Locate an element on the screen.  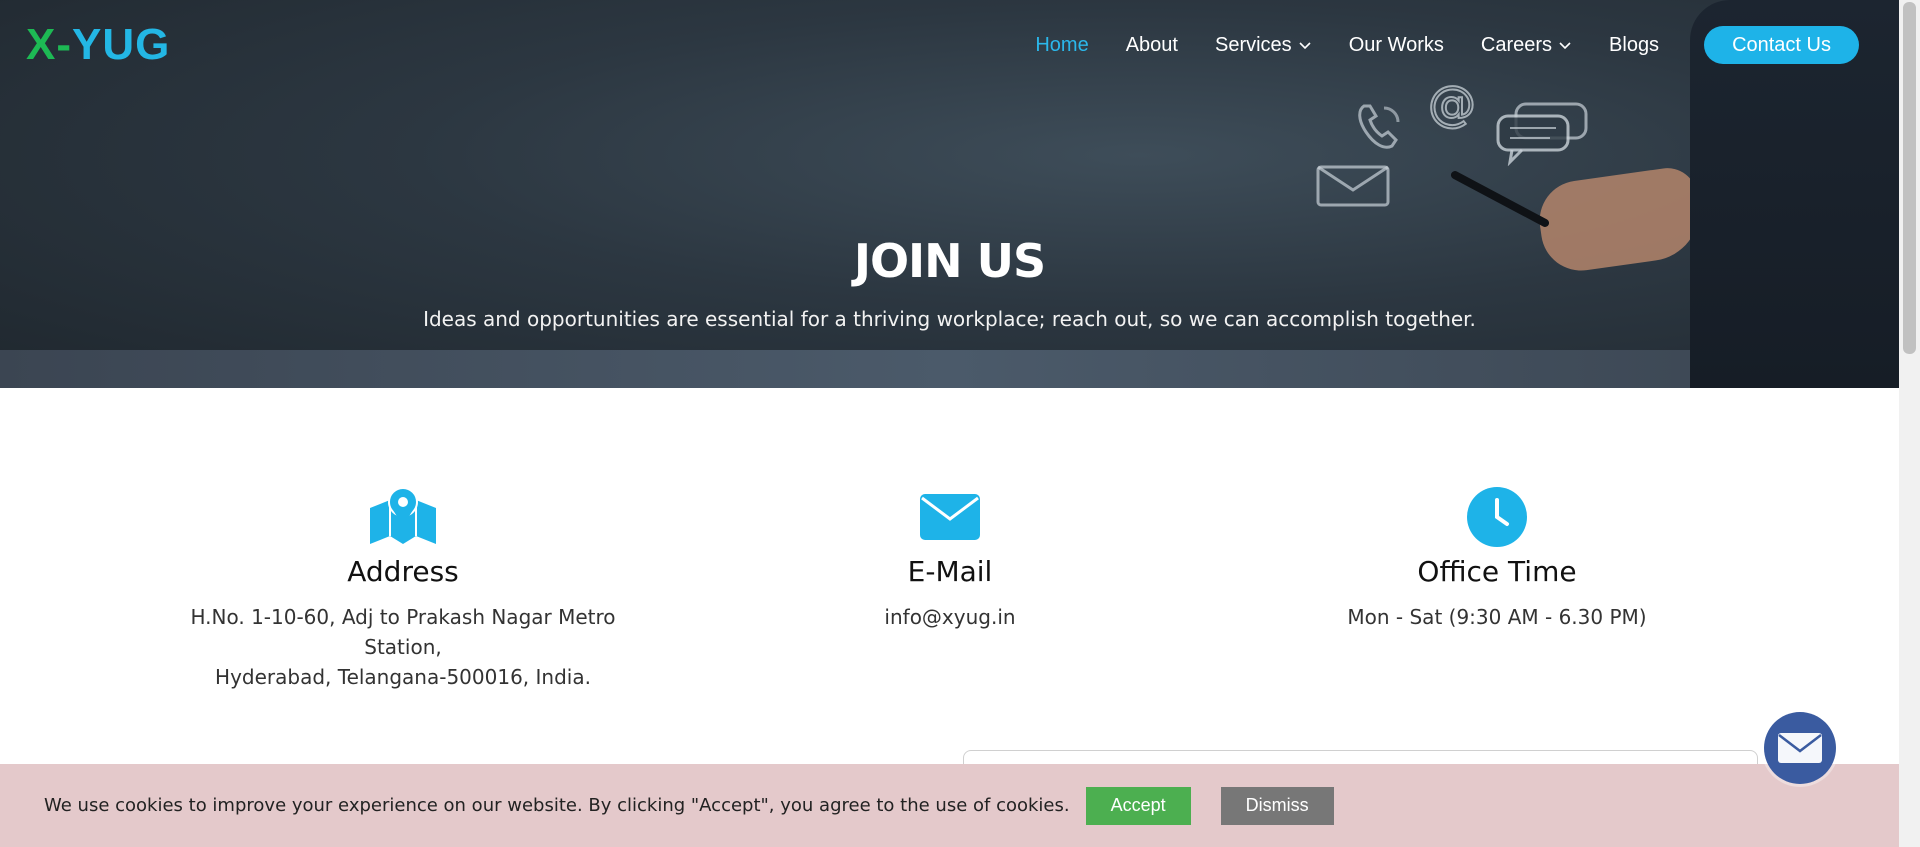
contact-us-button: Contact Us is located at coordinates (1781, 45).